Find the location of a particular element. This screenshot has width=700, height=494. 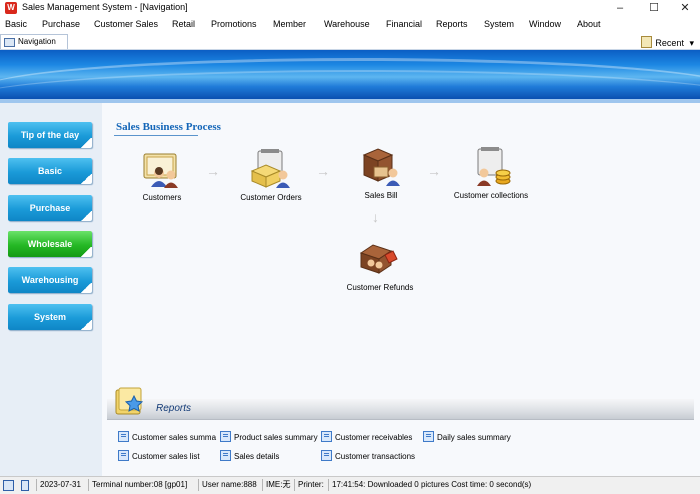

menu-reports: Reports is located at coordinates (452, 24).